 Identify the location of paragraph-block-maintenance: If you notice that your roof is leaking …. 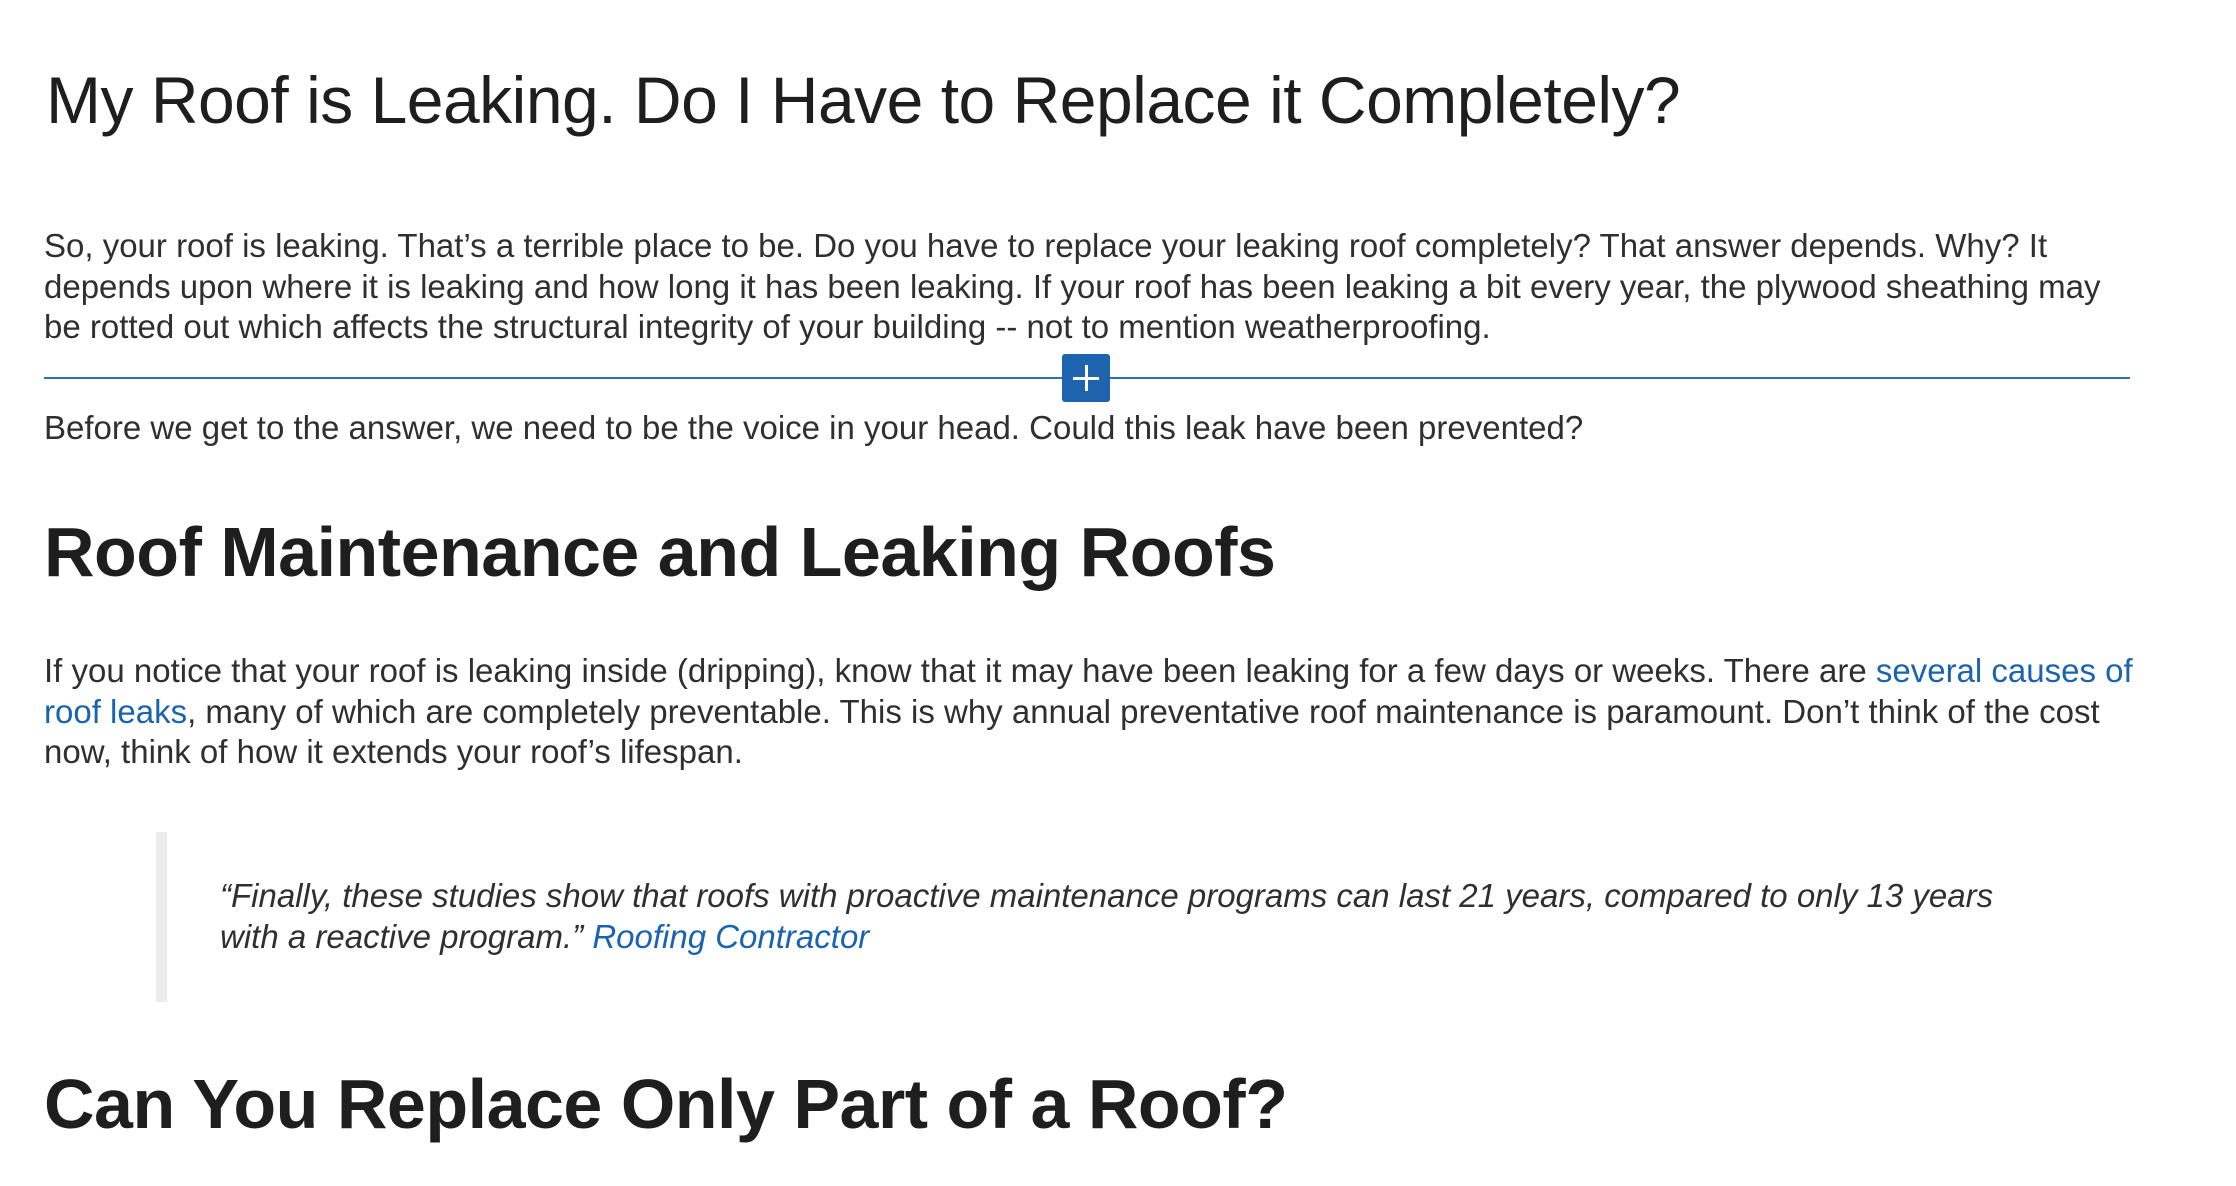
(1094, 712).